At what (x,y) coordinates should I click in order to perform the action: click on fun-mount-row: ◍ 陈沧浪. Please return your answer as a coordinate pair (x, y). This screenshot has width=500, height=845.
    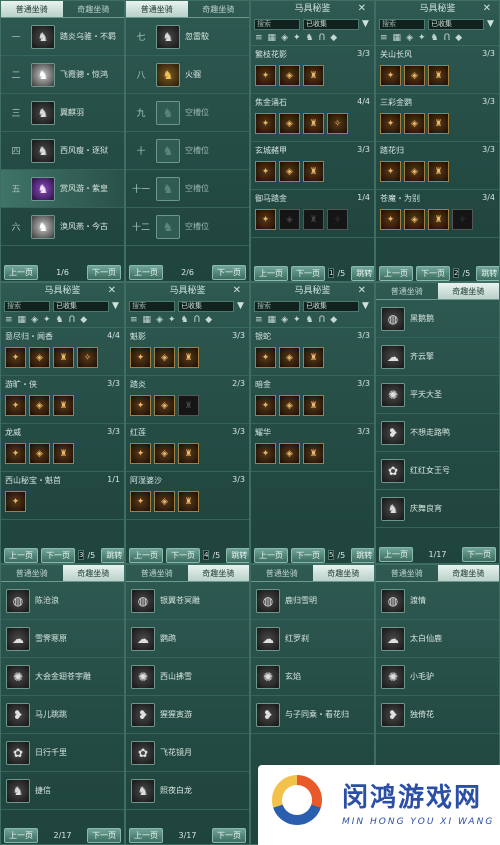
    Looking at the image, I should click on (62, 601).